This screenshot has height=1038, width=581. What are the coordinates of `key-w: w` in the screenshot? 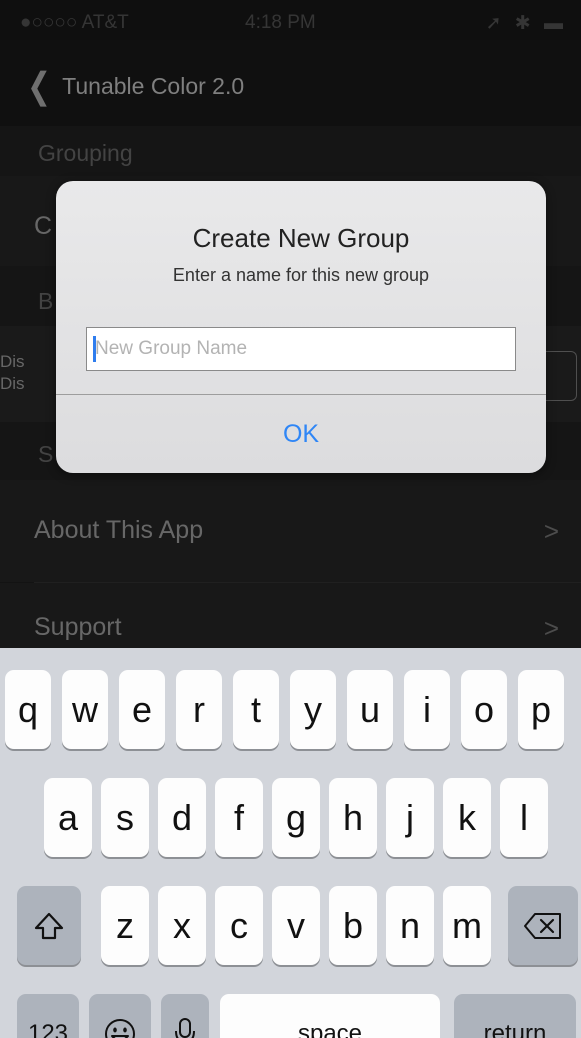 It's located at (85, 709).